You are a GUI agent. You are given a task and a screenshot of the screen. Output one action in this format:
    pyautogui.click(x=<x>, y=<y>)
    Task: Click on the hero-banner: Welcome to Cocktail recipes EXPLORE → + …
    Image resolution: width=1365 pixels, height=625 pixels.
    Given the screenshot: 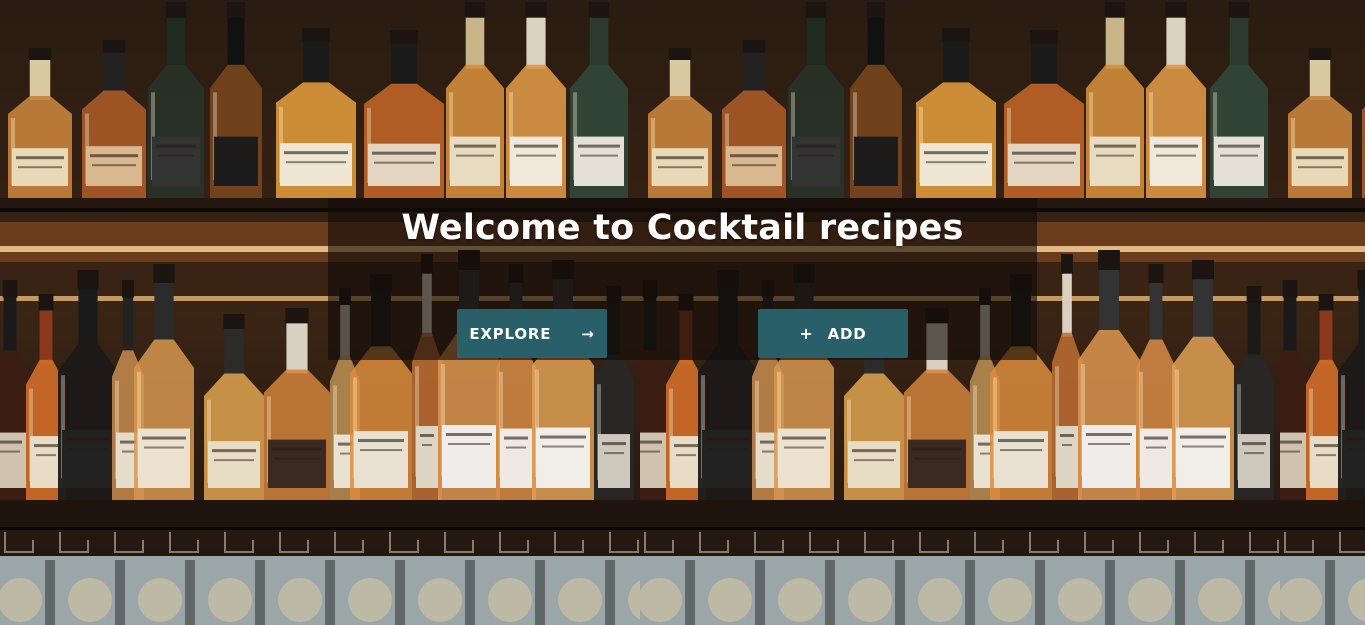 What is the action you would take?
    pyautogui.click(x=682, y=279)
    